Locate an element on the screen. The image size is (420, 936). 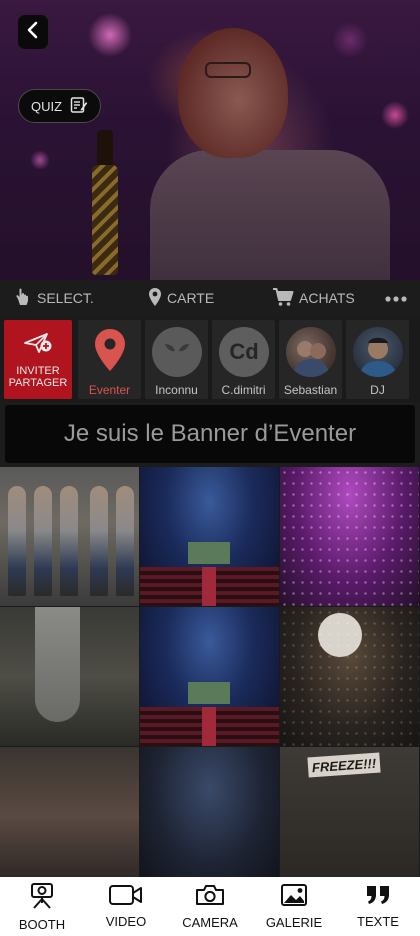
banner-text: Je suis le Banner d’Eventer is located at coordinates (210, 433).